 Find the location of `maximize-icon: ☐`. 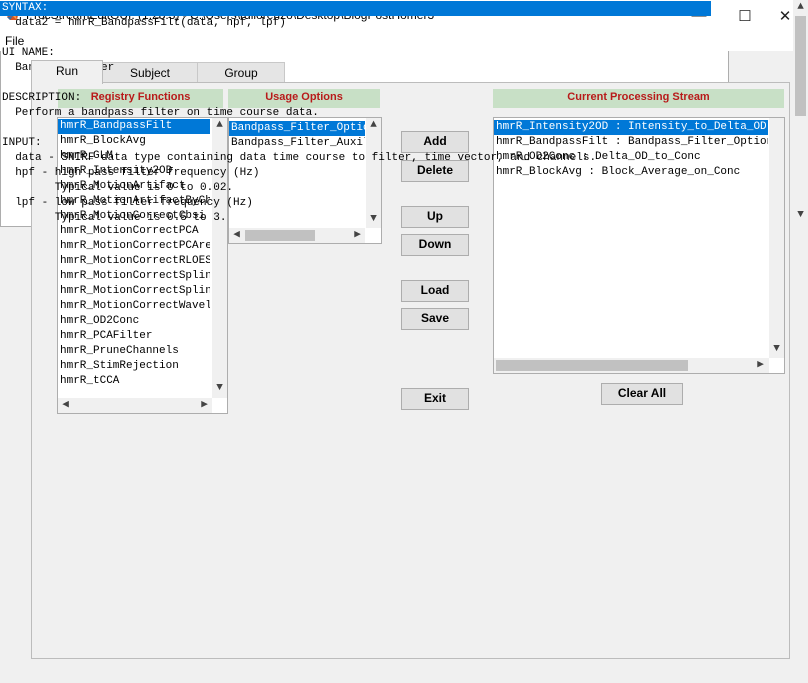

maximize-icon: ☐ is located at coordinates (745, 16).